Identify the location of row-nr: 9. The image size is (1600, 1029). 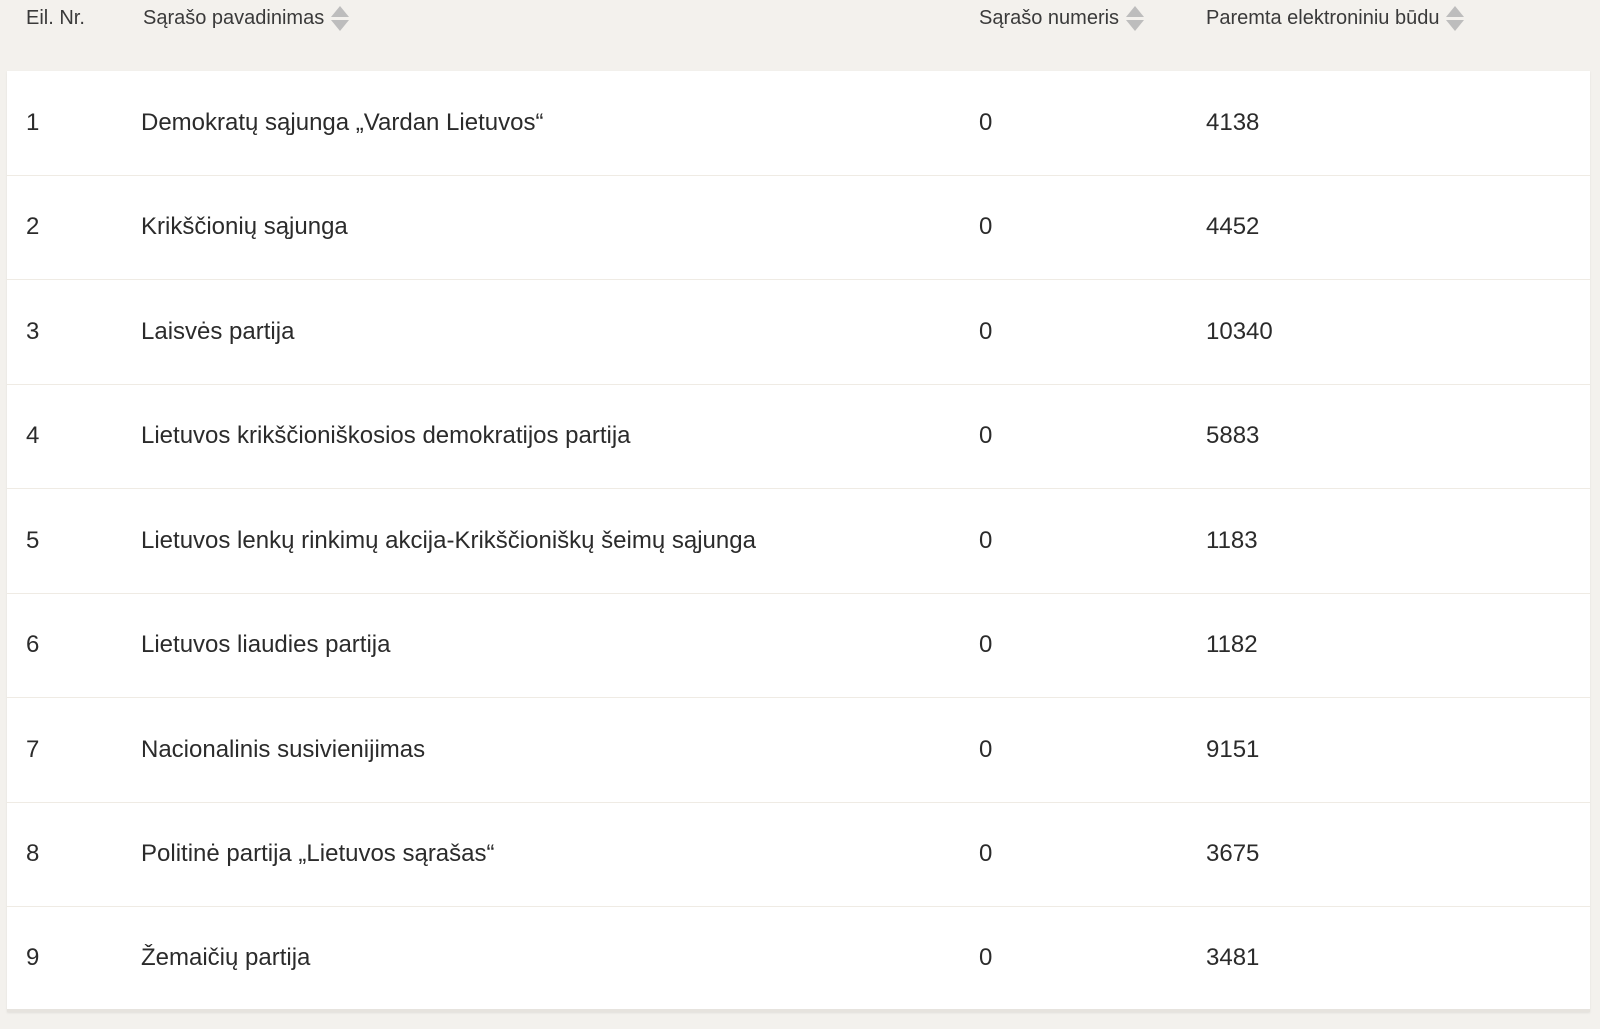
(33, 957).